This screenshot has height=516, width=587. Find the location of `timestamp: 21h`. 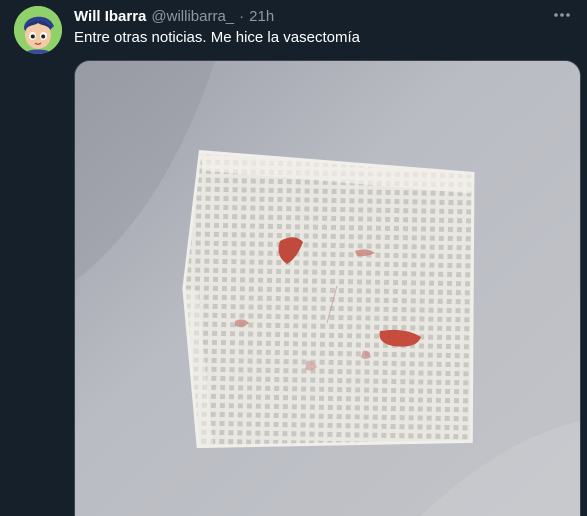

timestamp: 21h is located at coordinates (261, 16).